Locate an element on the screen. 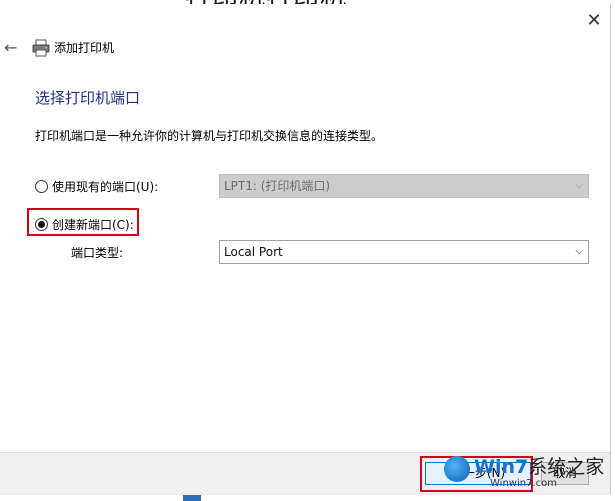  watermark-brand-name: Win7 is located at coordinates (501, 467).